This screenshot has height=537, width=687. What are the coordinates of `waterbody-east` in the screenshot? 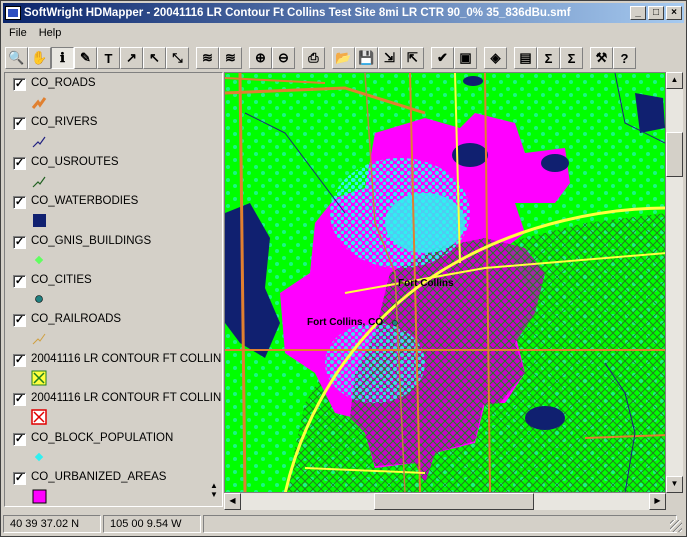 It's located at (555, 163).